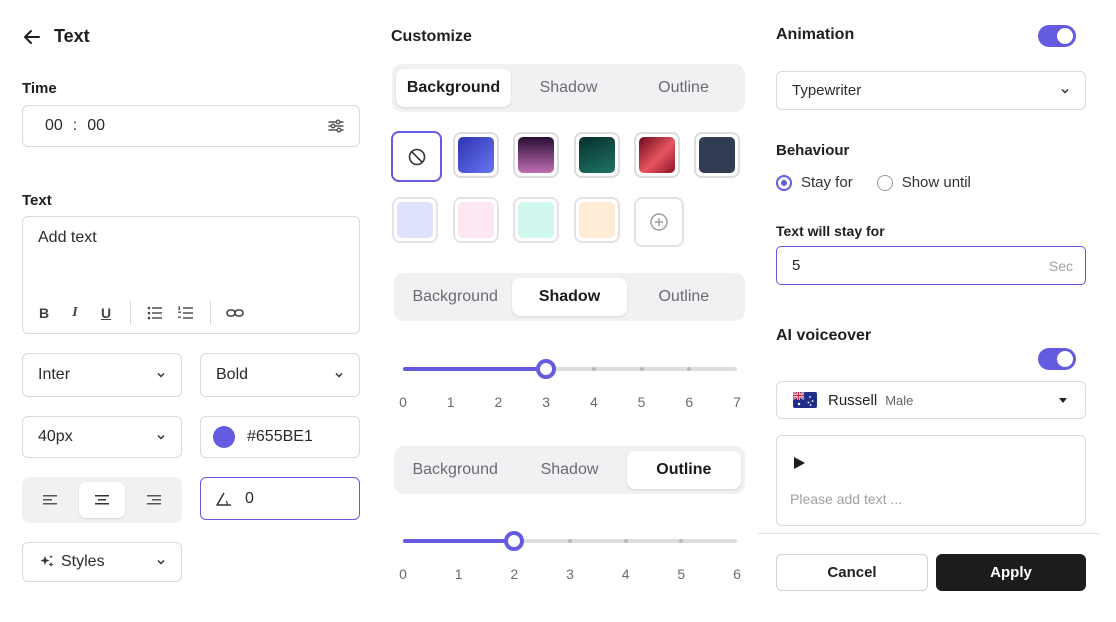 This screenshot has width=1116, height=622. I want to click on back-button: Text, so click(56, 36).